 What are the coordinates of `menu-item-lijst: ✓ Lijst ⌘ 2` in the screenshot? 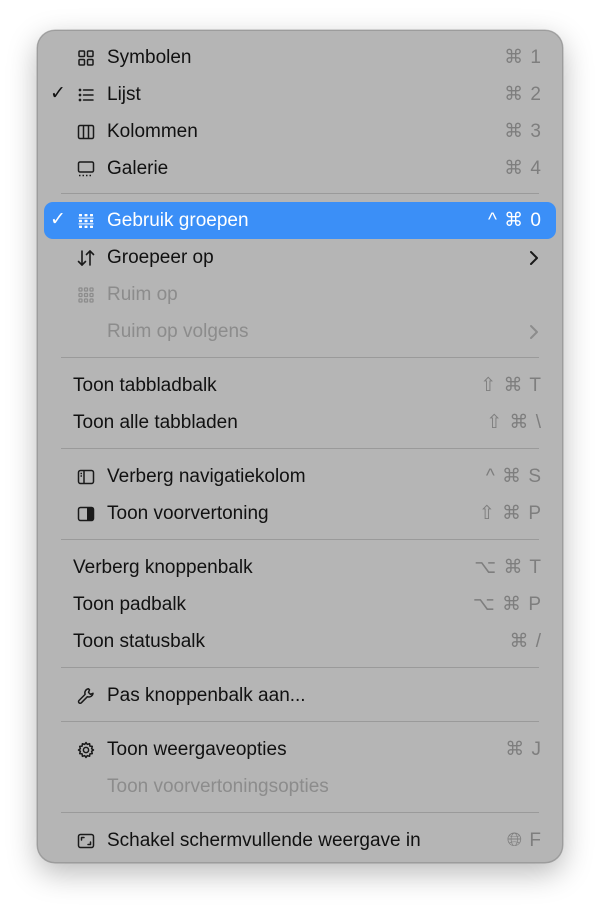 It's located at (300, 94).